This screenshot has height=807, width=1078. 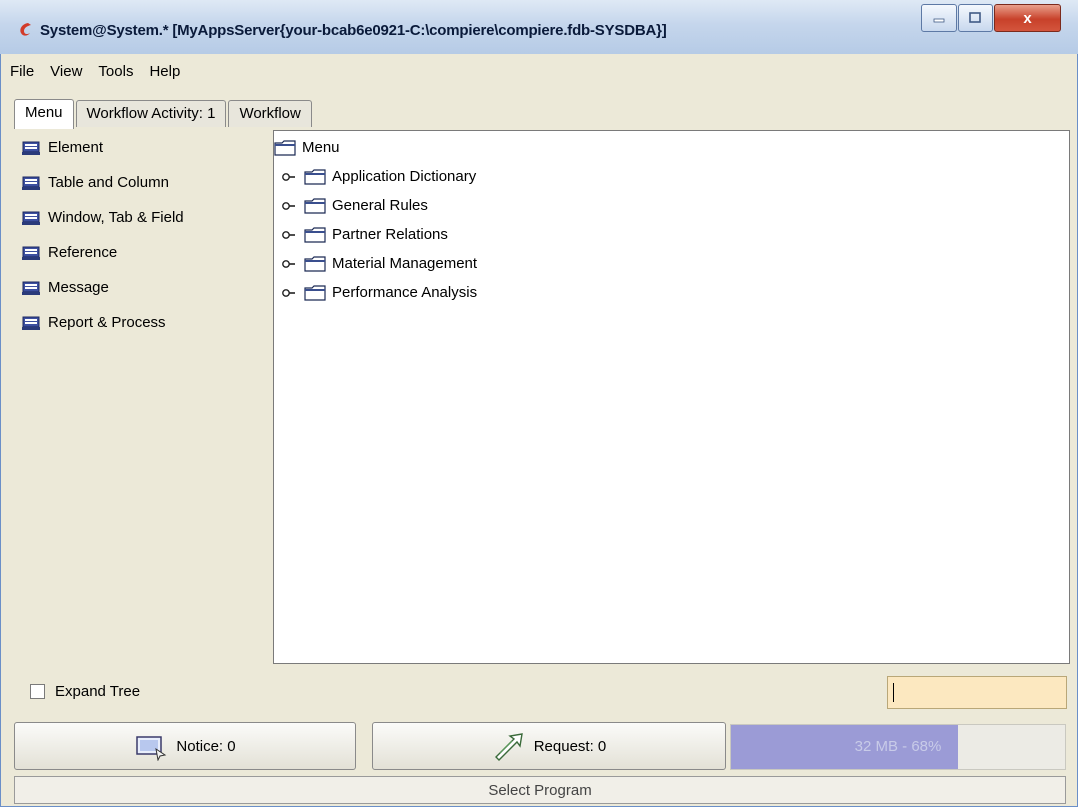 What do you see at coordinates (380, 205) in the screenshot?
I see `tree-node-label: General Rules` at bounding box center [380, 205].